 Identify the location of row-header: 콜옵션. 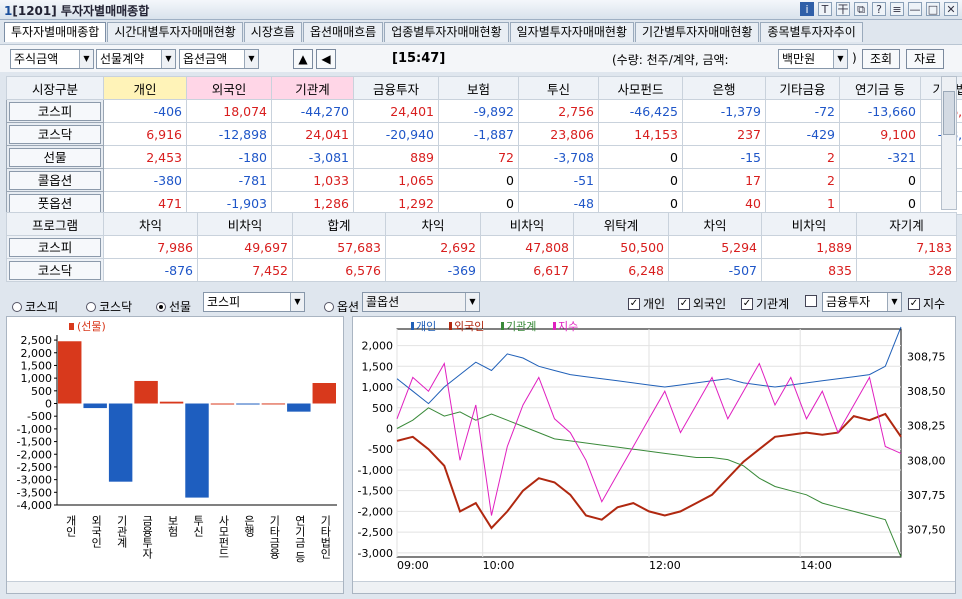
(55, 180).